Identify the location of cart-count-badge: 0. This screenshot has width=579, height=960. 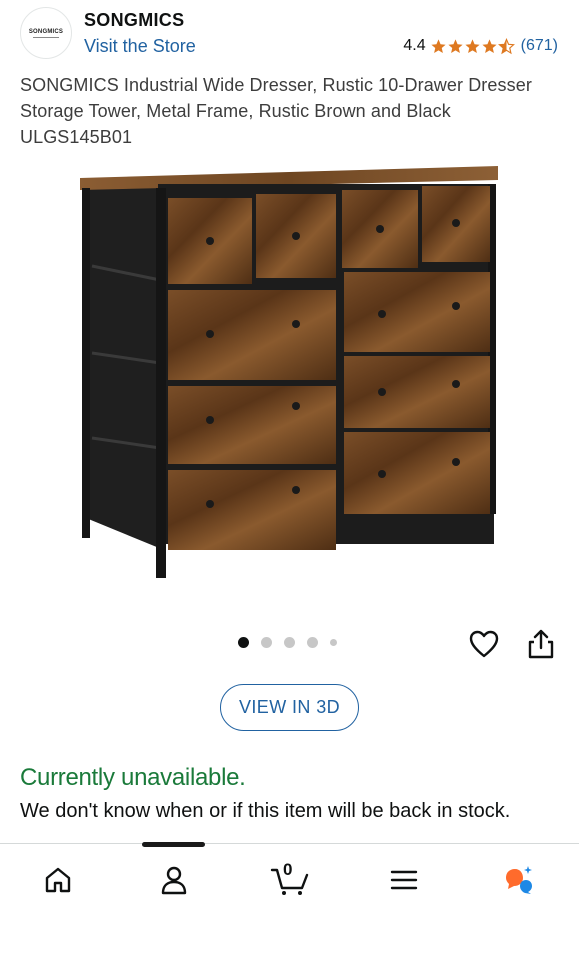
(288, 869).